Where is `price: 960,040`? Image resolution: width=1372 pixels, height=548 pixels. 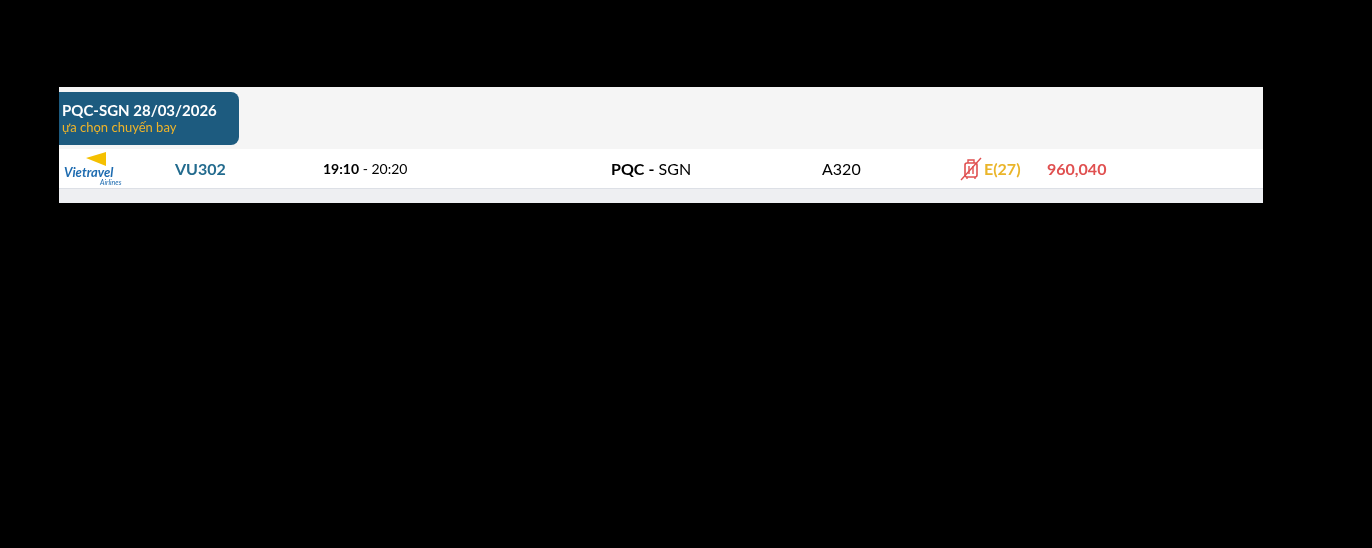 price: 960,040 is located at coordinates (1077, 168).